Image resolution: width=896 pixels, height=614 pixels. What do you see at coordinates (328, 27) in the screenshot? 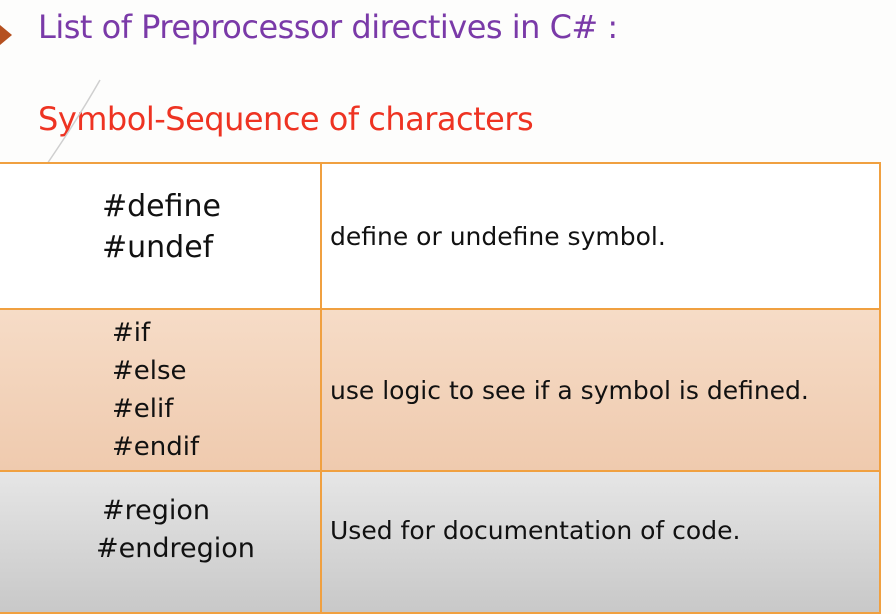
I see `slide-title: List of Preprocessor directives in C# :` at bounding box center [328, 27].